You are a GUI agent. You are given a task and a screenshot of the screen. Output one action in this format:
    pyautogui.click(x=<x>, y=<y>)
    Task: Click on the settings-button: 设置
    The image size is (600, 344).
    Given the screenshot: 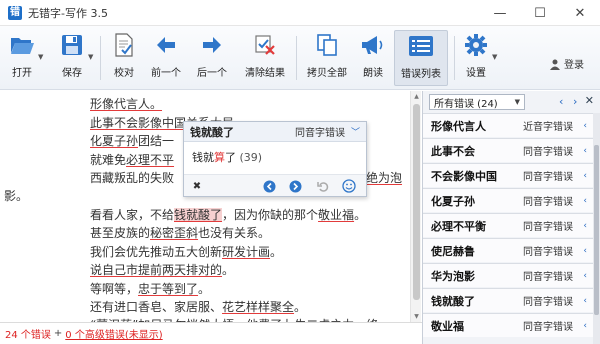 What is the action you would take?
    pyautogui.click(x=476, y=58)
    